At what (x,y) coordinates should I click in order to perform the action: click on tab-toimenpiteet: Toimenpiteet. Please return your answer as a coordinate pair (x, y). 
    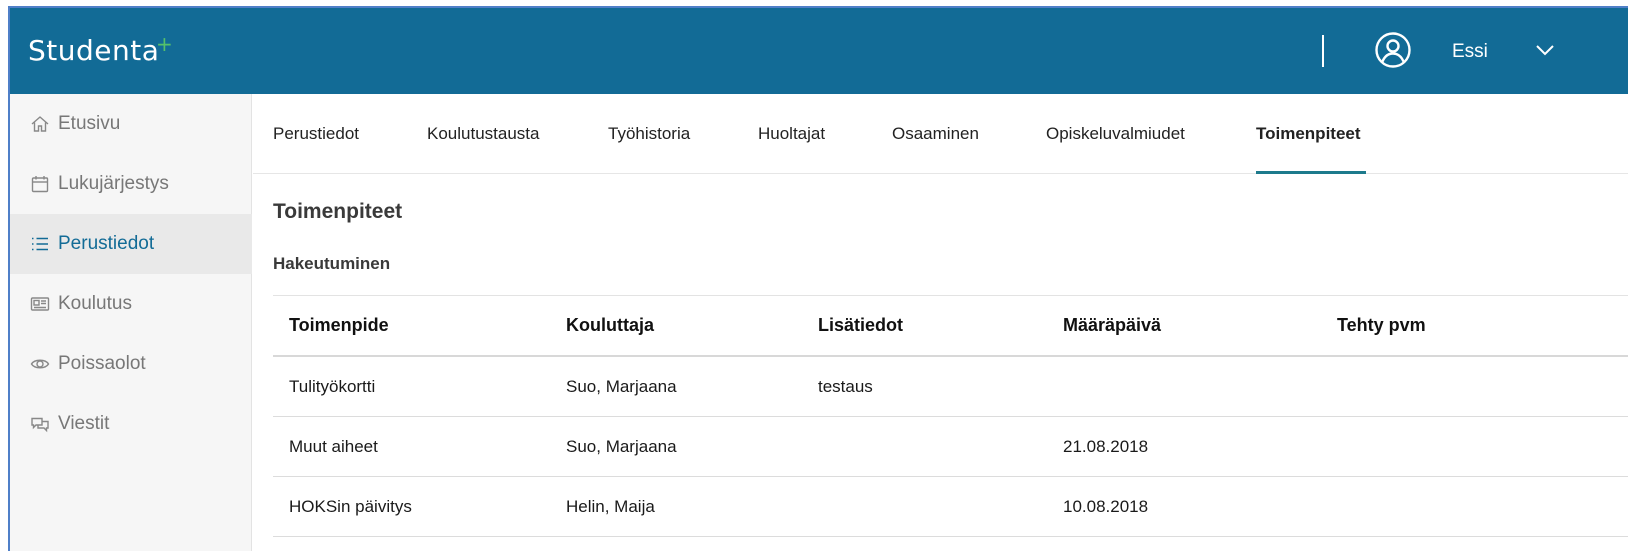
    Looking at the image, I should click on (1308, 134).